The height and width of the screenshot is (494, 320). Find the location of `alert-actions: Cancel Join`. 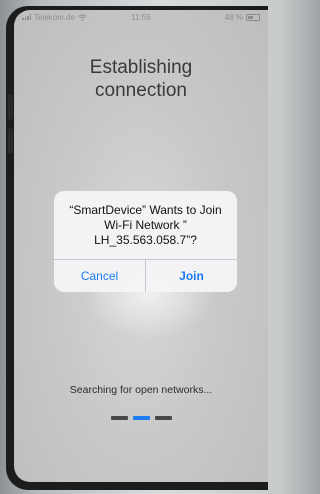

alert-actions: Cancel Join is located at coordinates (145, 275).